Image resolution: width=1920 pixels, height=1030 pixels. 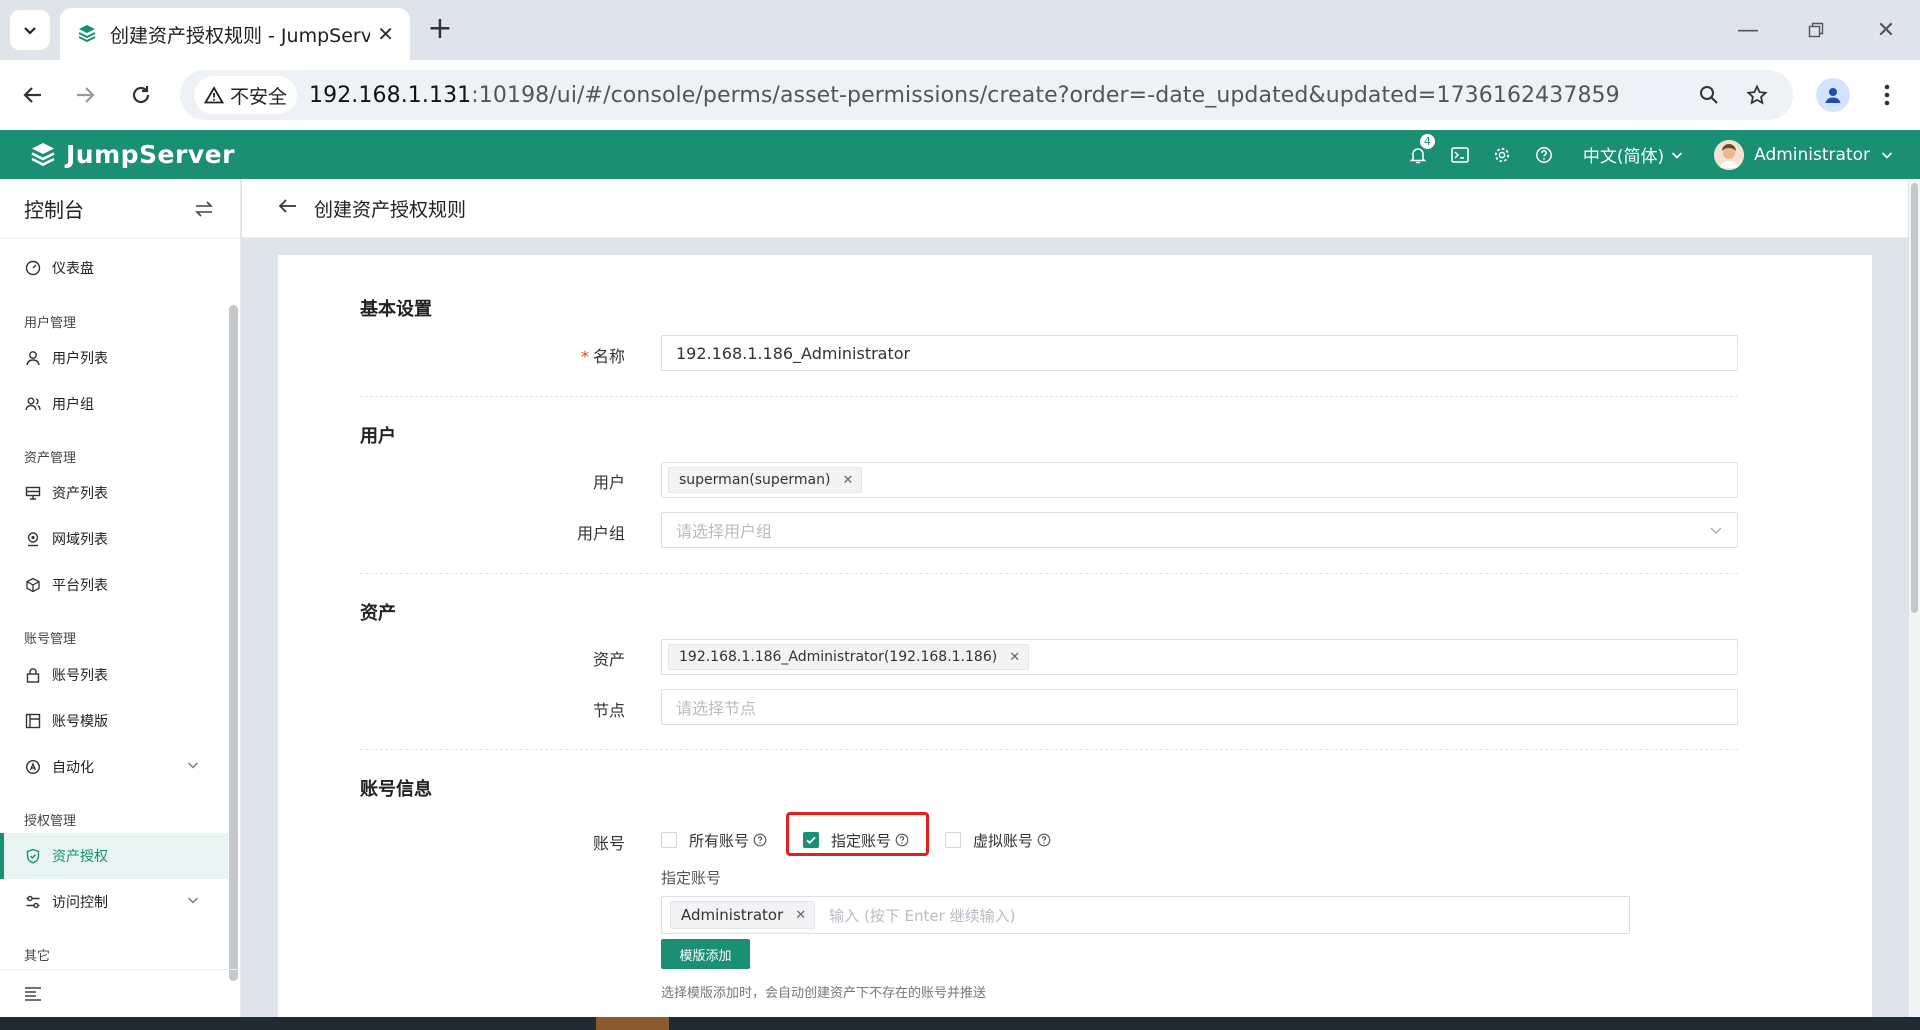 I want to click on view-switch-button, so click(x=204, y=211).